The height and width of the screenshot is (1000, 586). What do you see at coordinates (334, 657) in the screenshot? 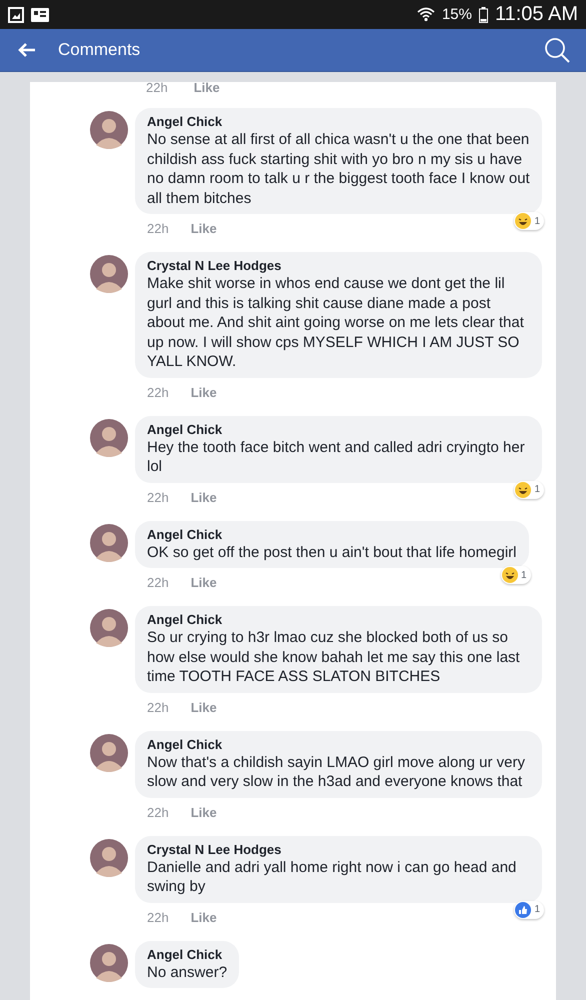
I see `comment-text: So ur crying to h3r lmao cuz she blocked both of us so how else would she know bahah let me say this one last time TOOTH FACE ASS SLATON BITCHES` at bounding box center [334, 657].